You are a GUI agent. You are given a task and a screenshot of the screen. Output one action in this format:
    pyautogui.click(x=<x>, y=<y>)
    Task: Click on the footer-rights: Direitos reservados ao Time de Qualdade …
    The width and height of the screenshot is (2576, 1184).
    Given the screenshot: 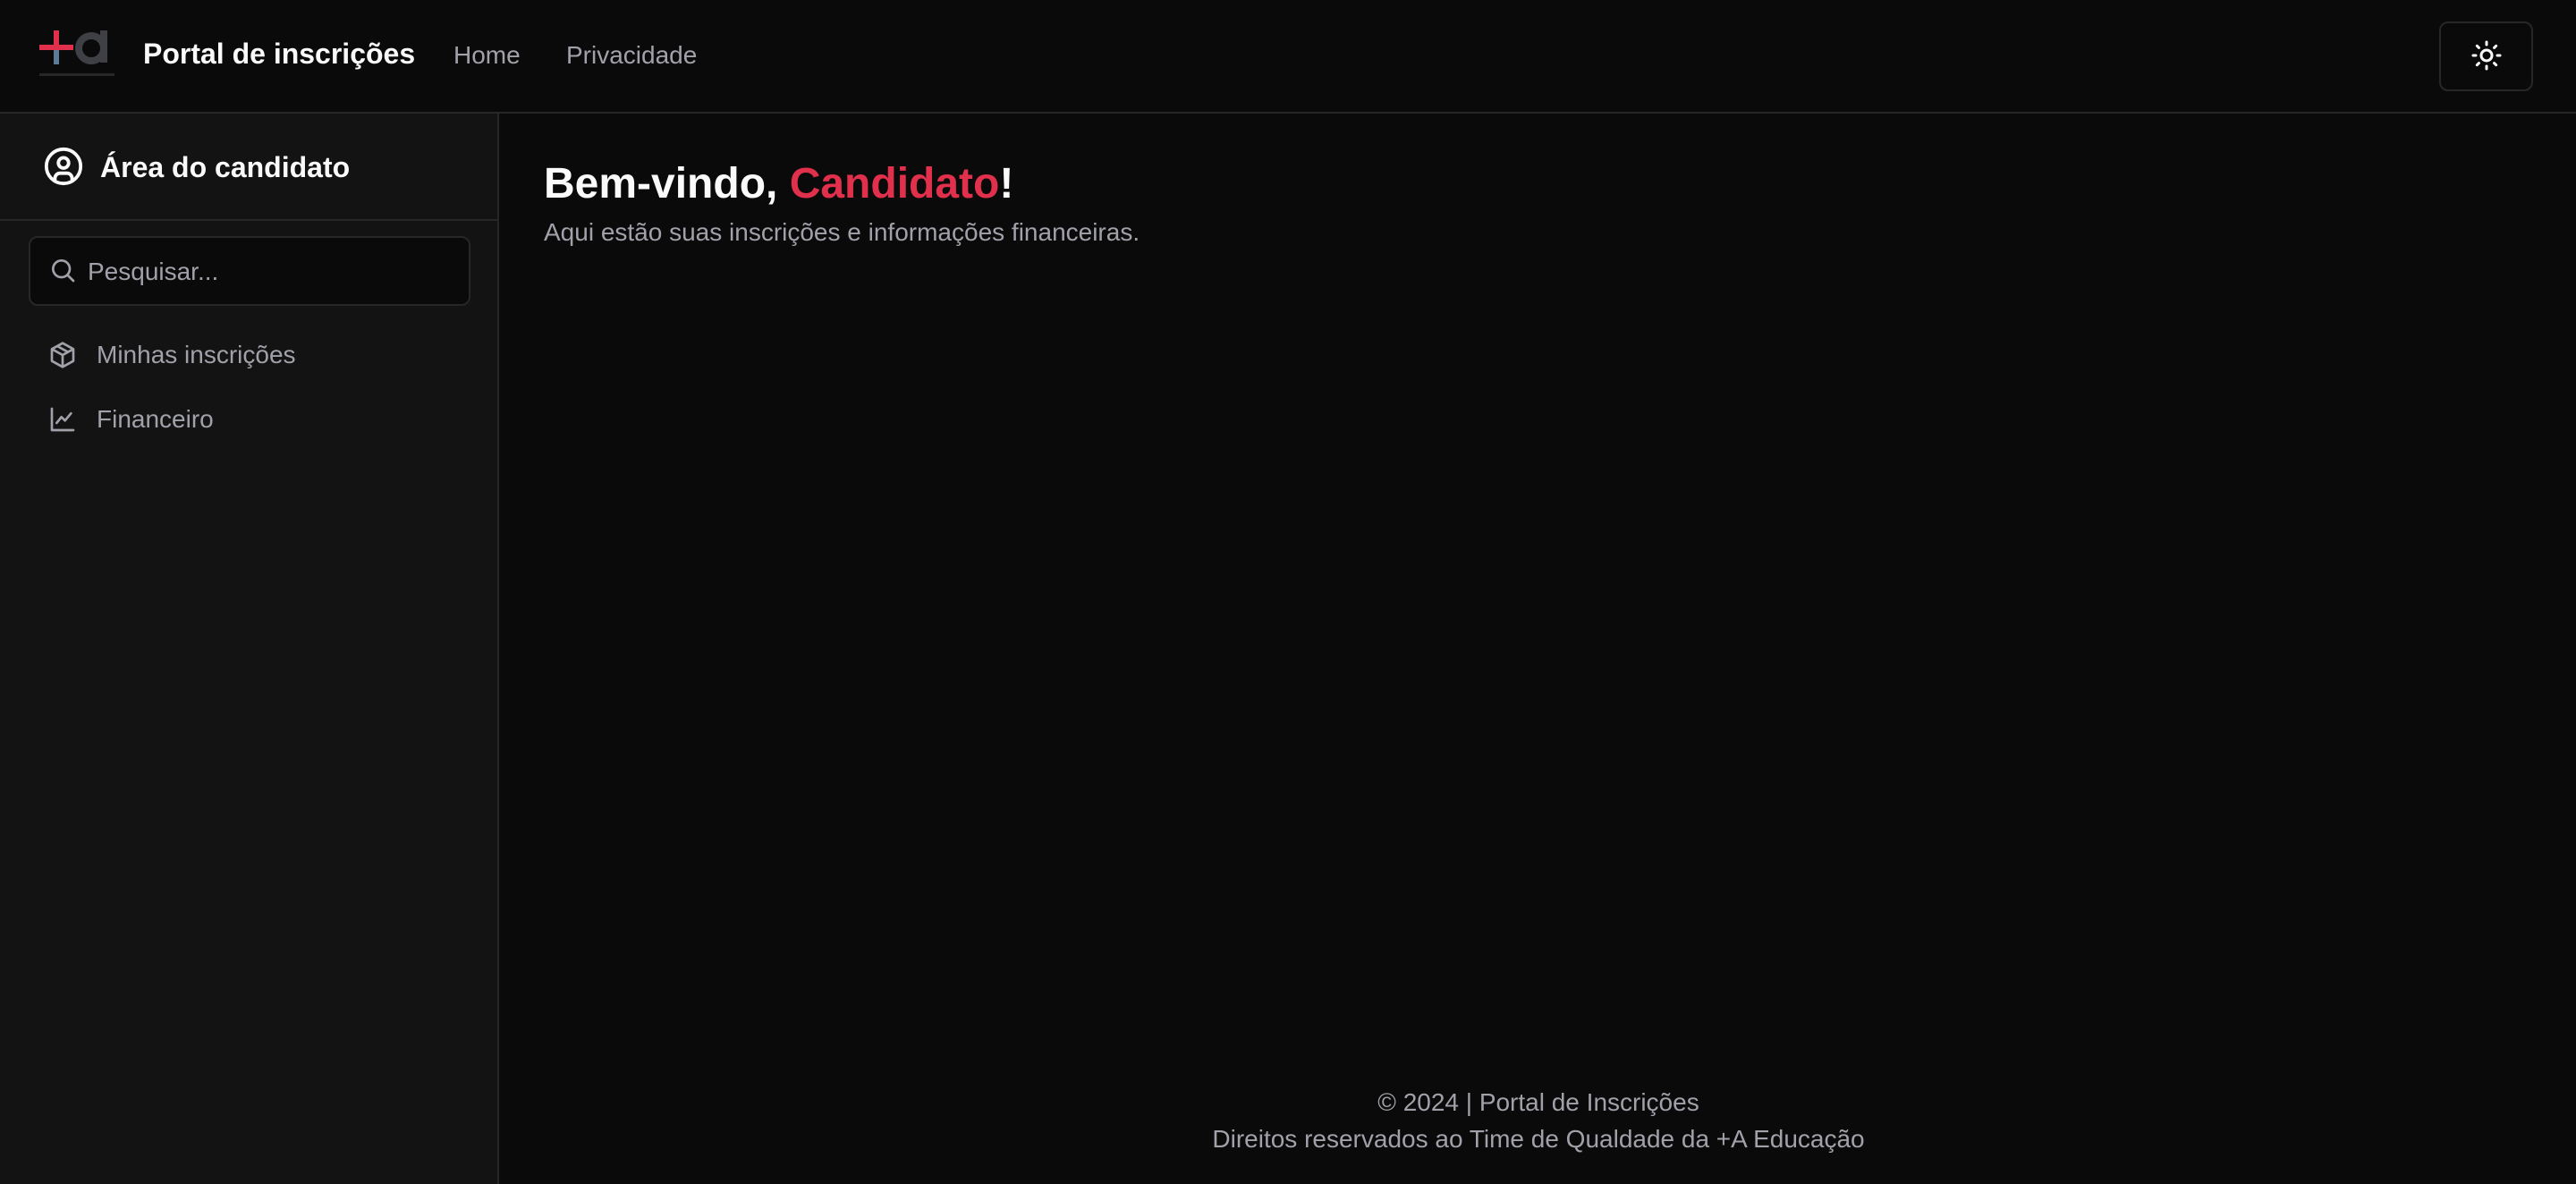 What is the action you would take?
    pyautogui.click(x=1538, y=1139)
    